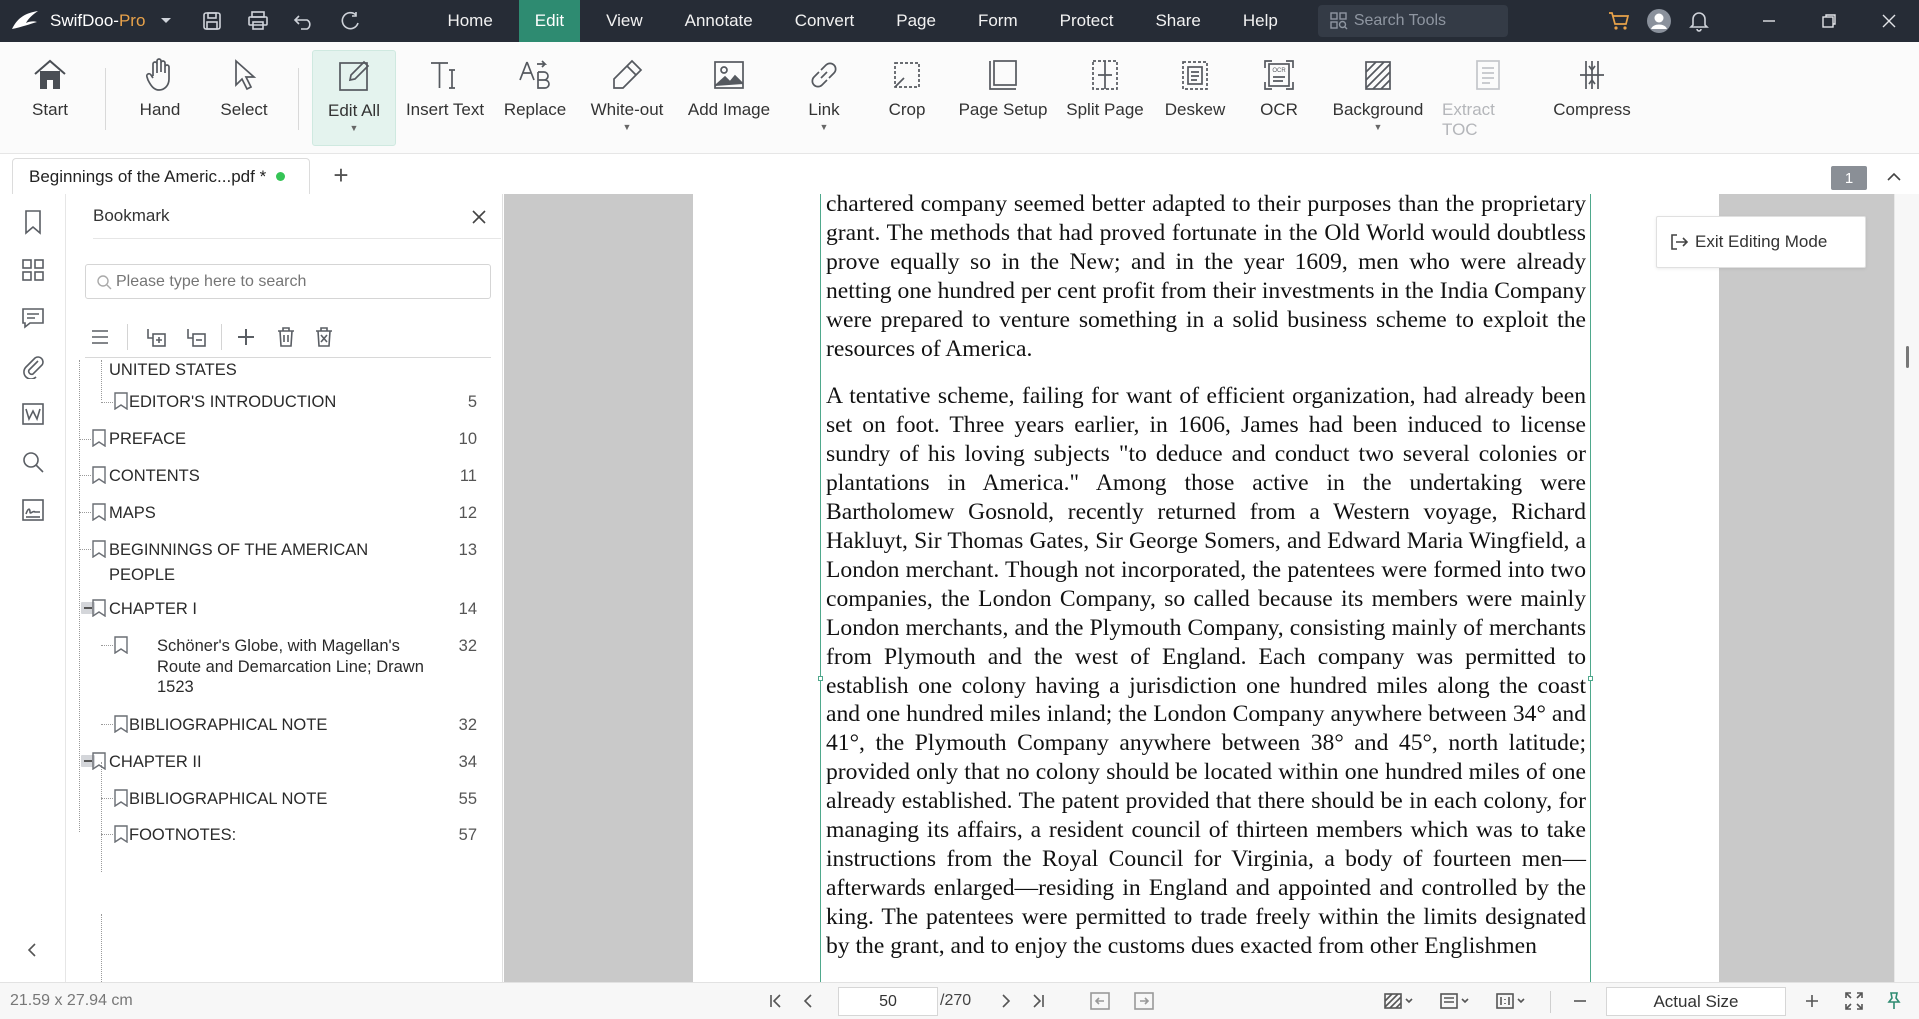  What do you see at coordinates (1195, 109) in the screenshot?
I see `deskew-label: Deskew` at bounding box center [1195, 109].